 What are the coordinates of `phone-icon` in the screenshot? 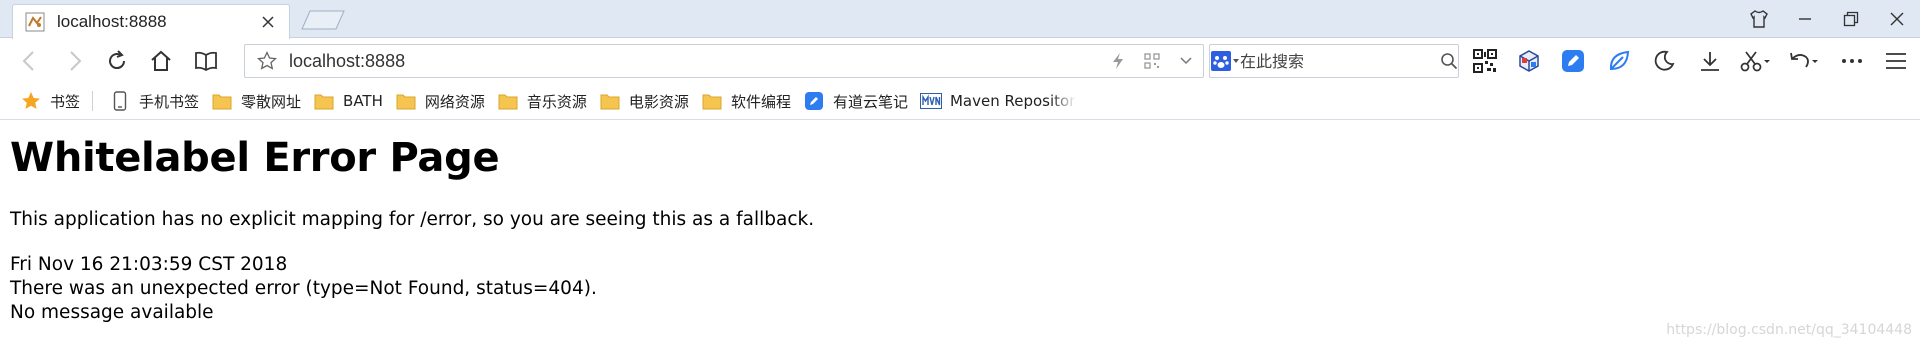 It's located at (120, 101).